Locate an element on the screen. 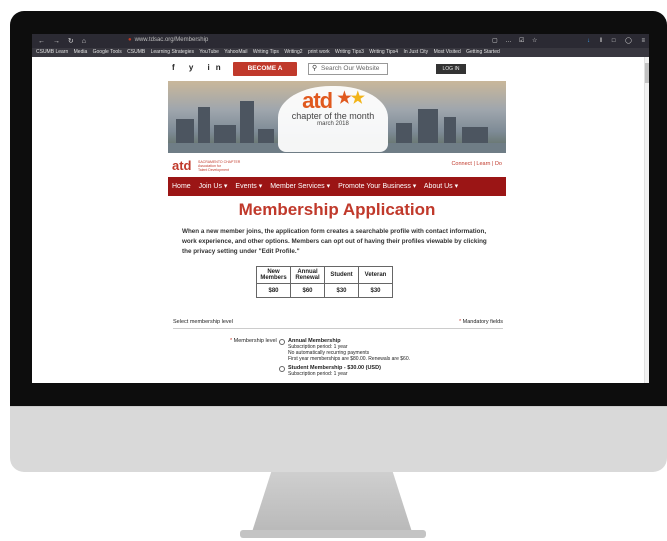 Image resolution: width=667 pixels, height=541 pixels. bookmark-item: Writing2 is located at coordinates (293, 52).